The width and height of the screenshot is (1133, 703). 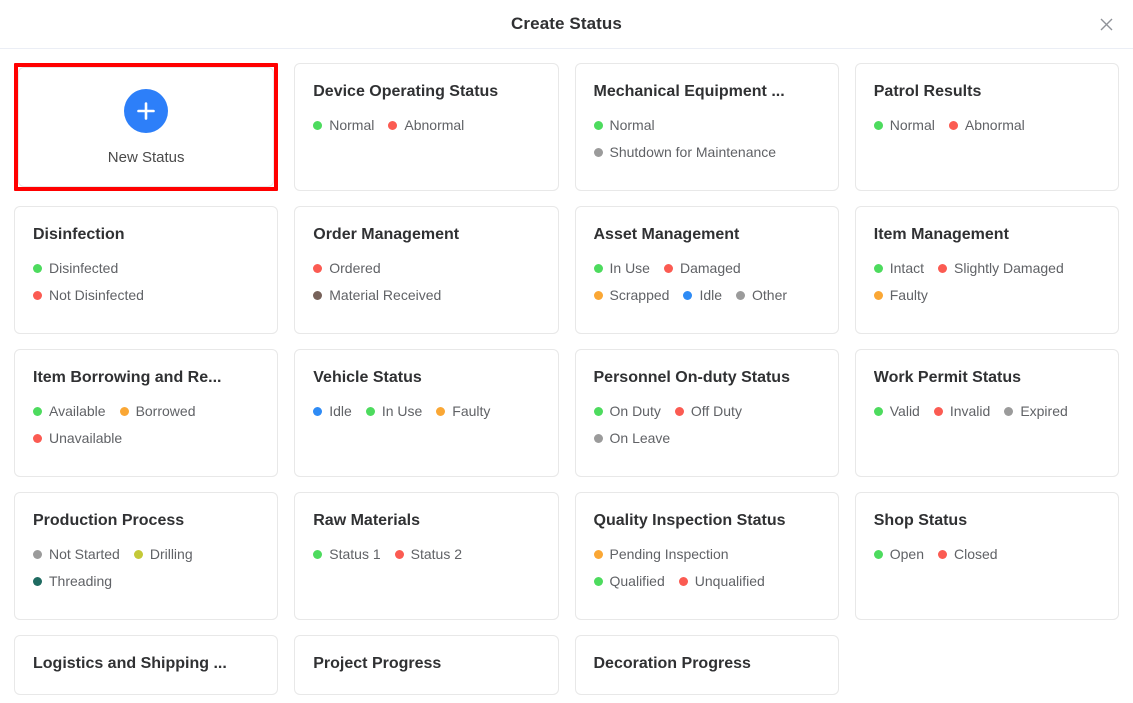 I want to click on status-option-row: Unavailable, so click(x=146, y=438).